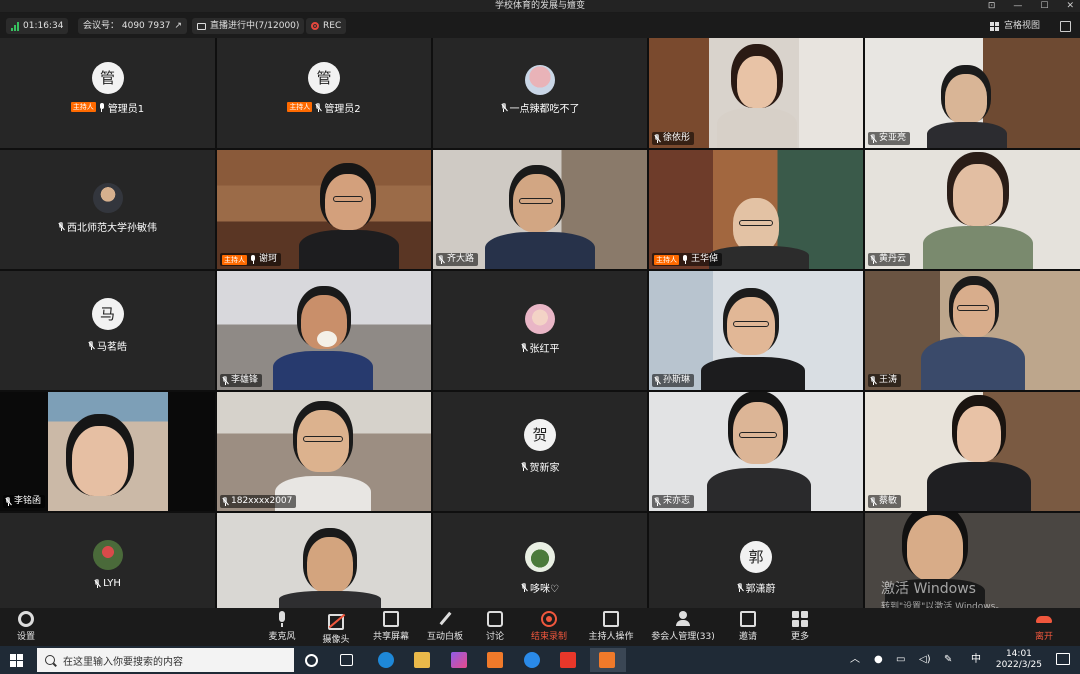 Image resolution: width=1080 pixels, height=674 pixels. Describe the element at coordinates (253, 259) in the screenshot. I see `mic-icon` at that location.